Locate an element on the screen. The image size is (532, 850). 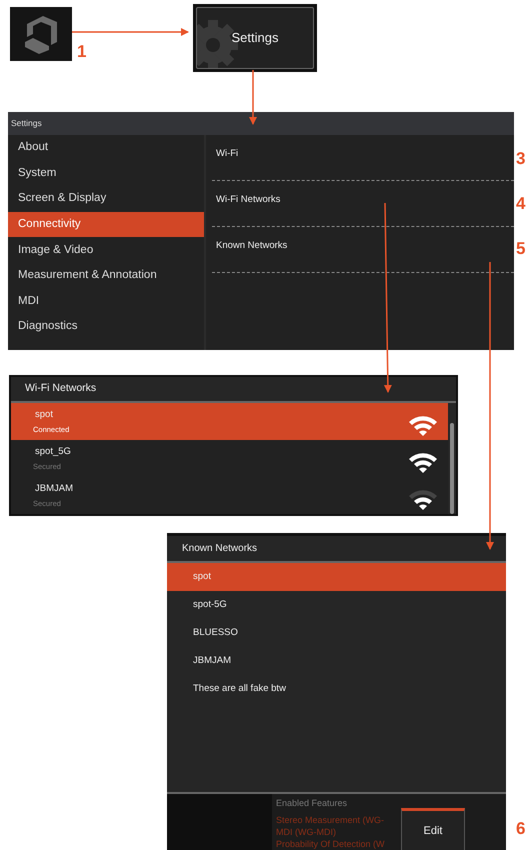
known-network-item: JBMJAM is located at coordinates (336, 660).